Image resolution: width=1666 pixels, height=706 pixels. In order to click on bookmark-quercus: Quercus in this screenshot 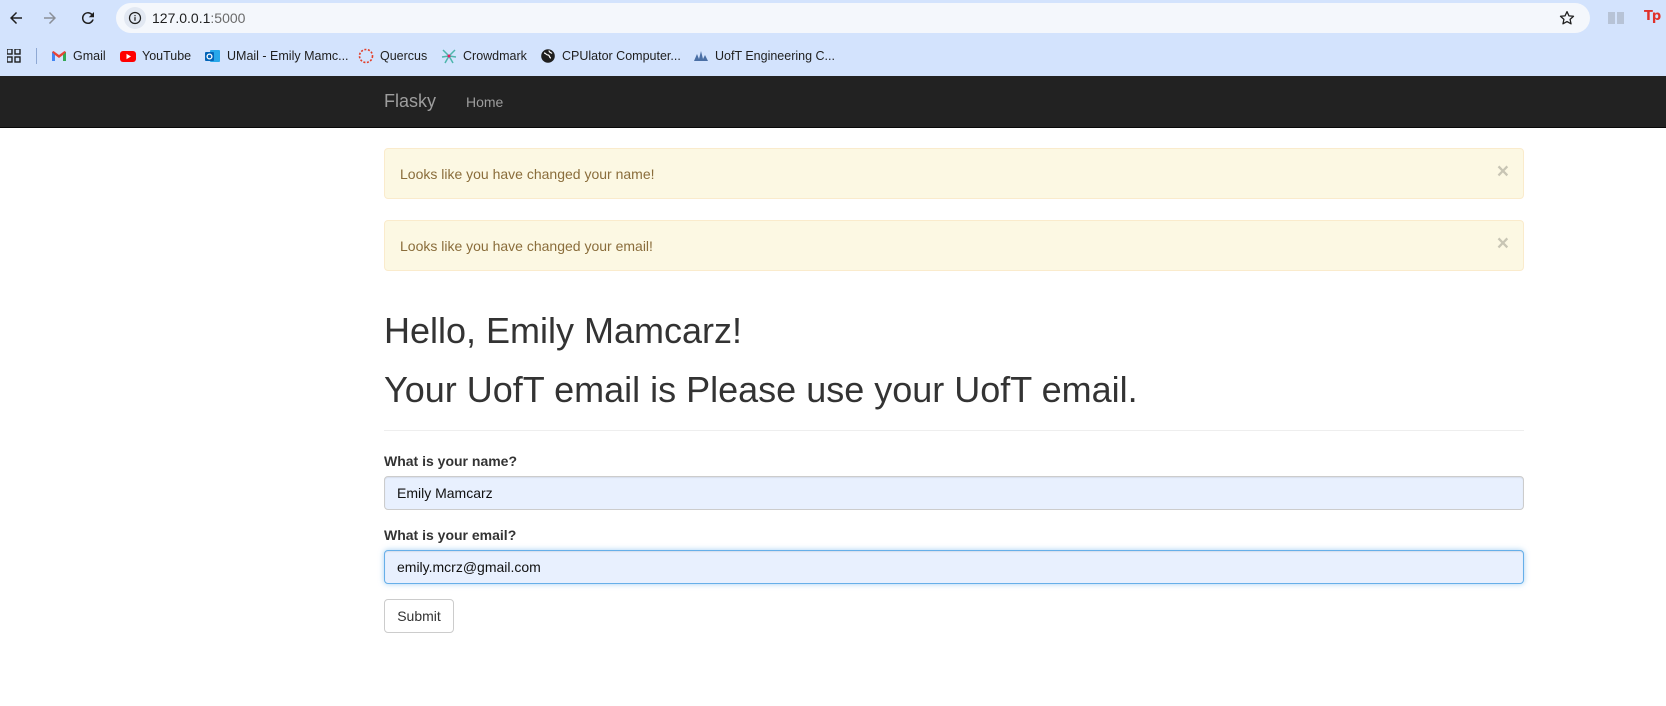, I will do `click(392, 56)`.